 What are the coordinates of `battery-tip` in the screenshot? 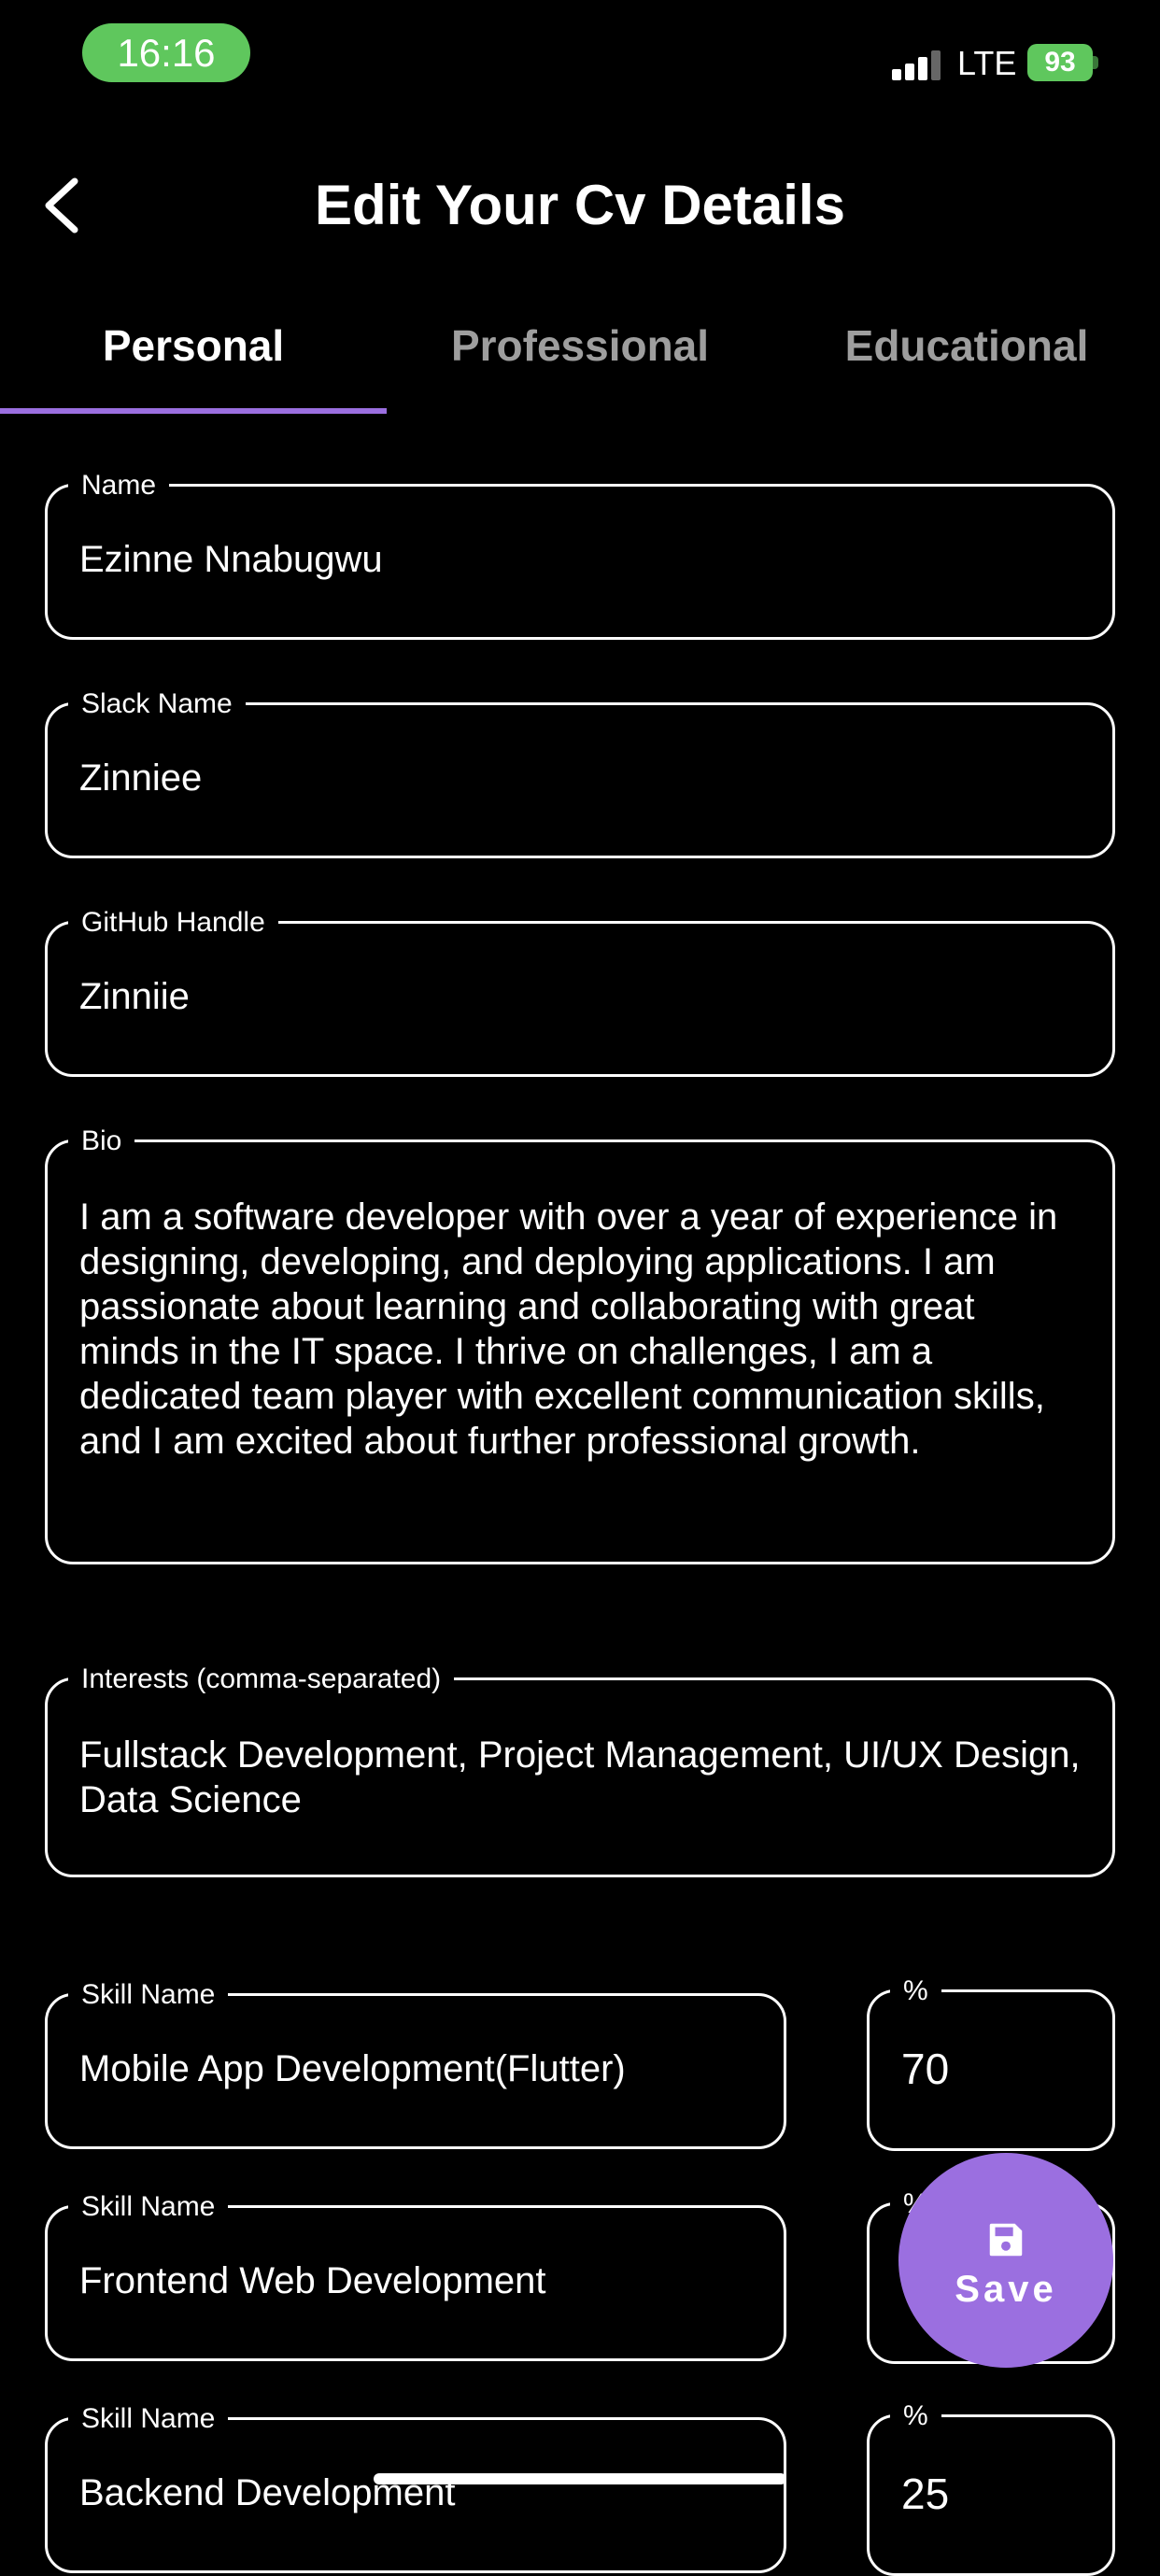 It's located at (1096, 62).